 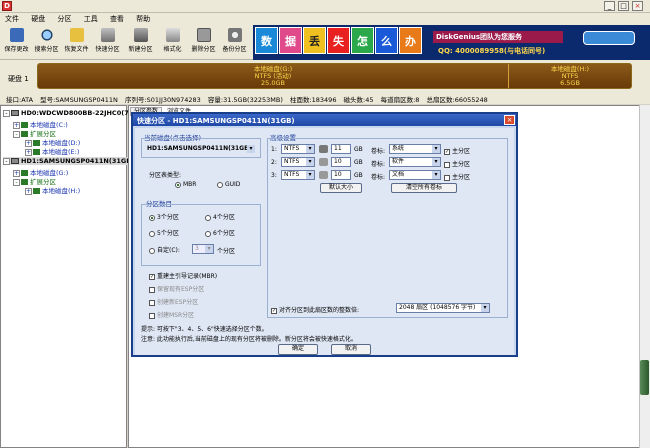 I want to click on new-partition-button: 新建分区, so click(x=140, y=43).